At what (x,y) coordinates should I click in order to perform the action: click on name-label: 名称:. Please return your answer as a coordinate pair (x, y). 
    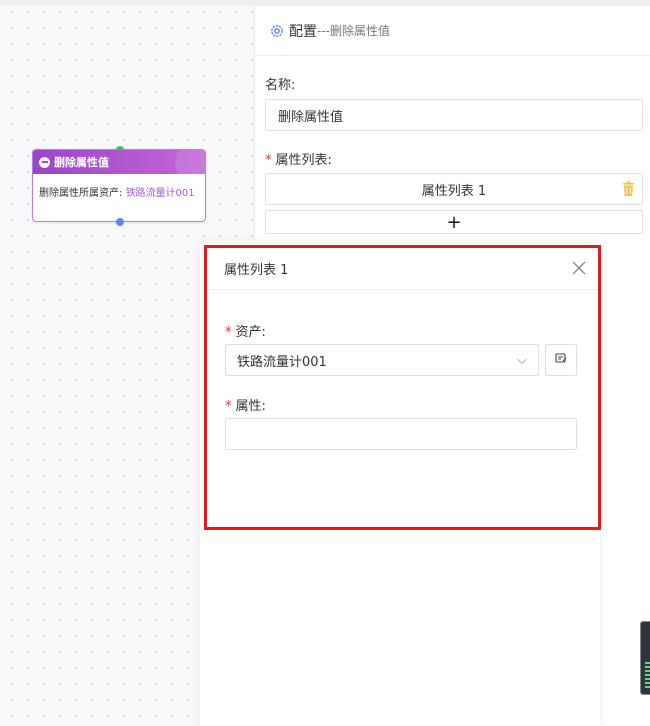
    Looking at the image, I should click on (280, 85).